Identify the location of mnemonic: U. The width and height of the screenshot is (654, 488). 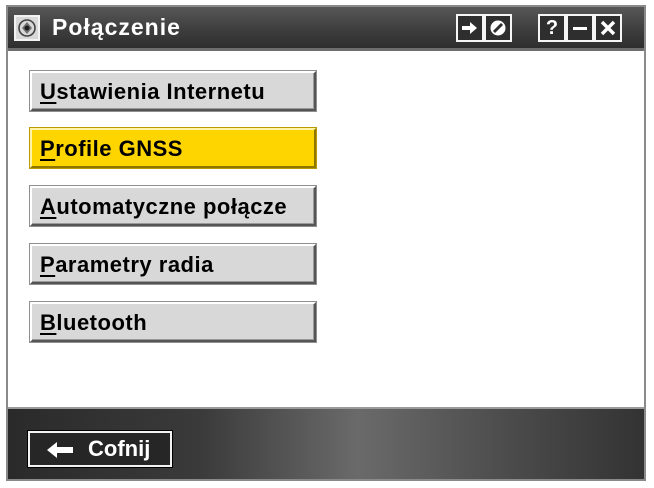
(48, 91).